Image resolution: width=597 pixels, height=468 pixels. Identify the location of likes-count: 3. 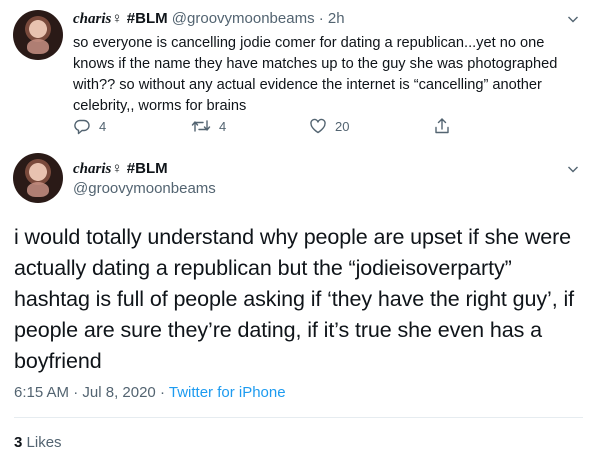
(18, 442).